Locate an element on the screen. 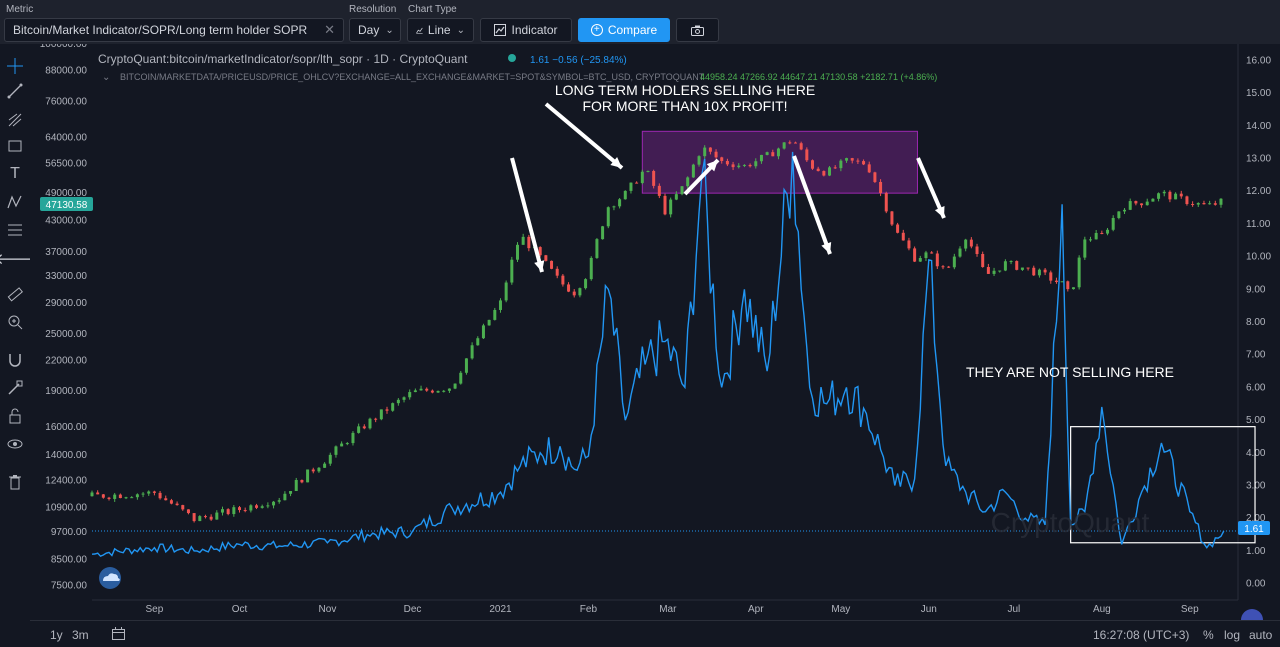 The image size is (1280, 647). chart-type-label: Chart Type is located at coordinates (432, 9).